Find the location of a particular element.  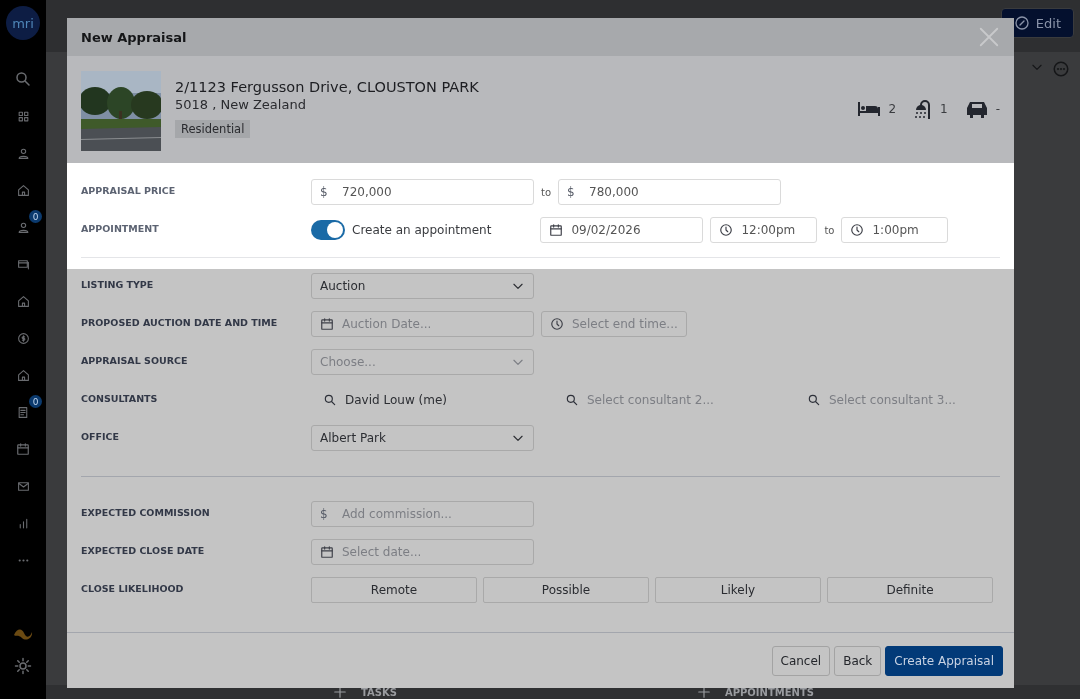

appointment-toggle is located at coordinates (328, 230).